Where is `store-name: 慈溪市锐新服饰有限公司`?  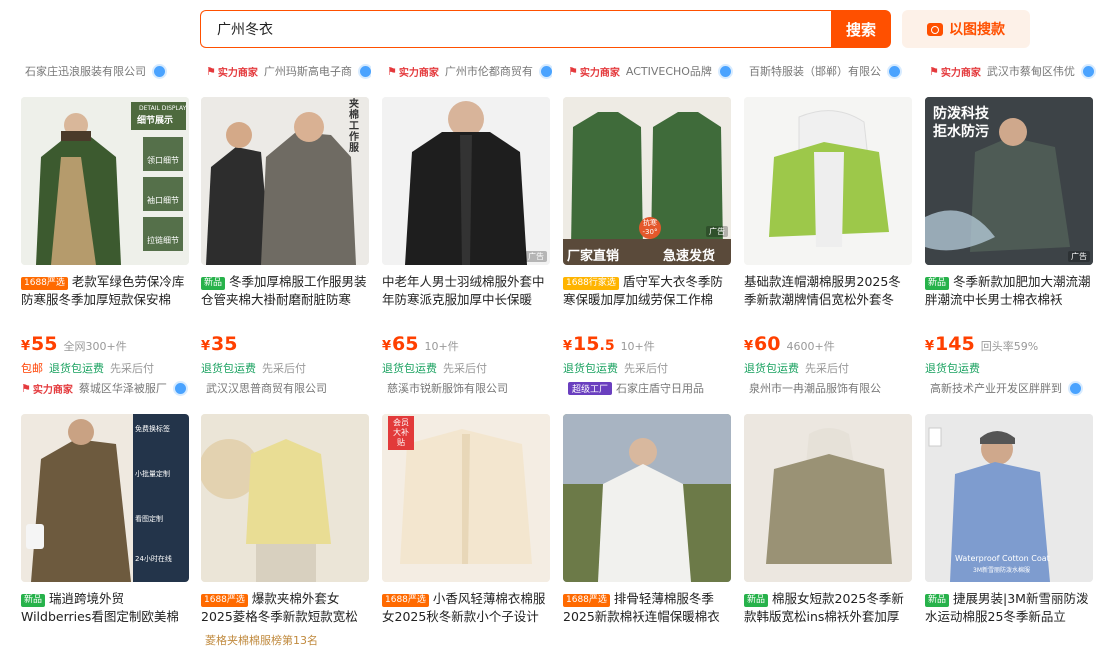 store-name: 慈溪市锐新服饰有限公司 is located at coordinates (447, 388).